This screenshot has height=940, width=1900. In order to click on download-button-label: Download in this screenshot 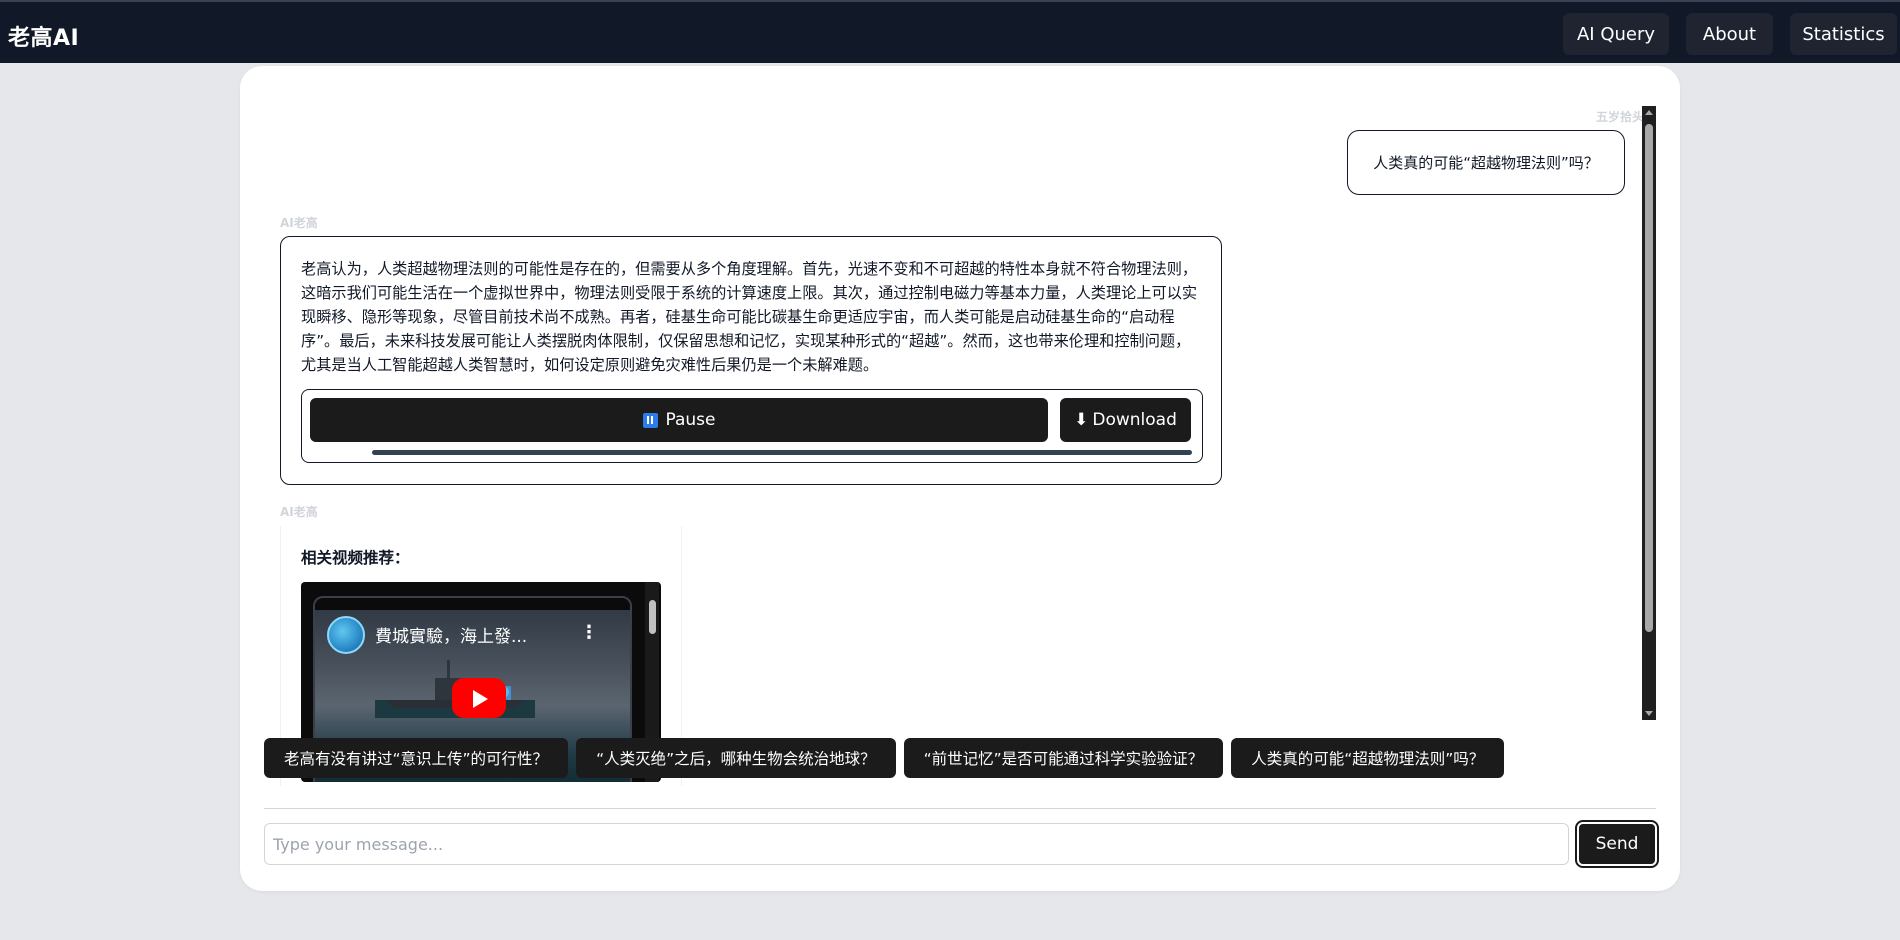, I will do `click(1134, 420)`.